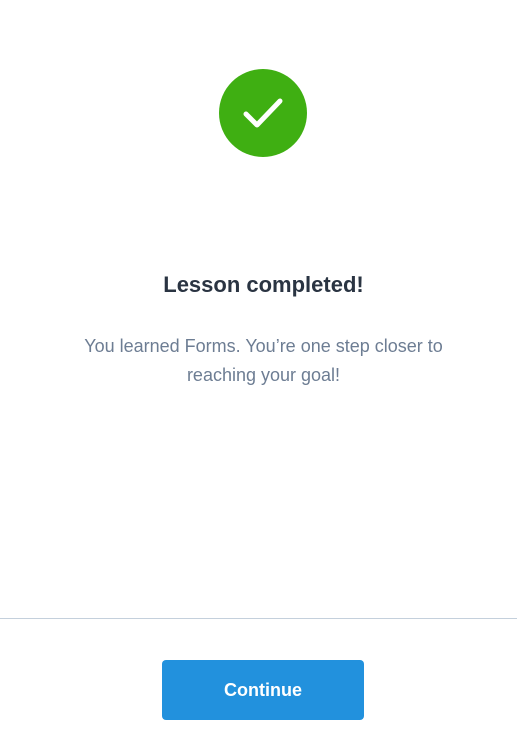 This screenshot has width=517, height=735. What do you see at coordinates (263, 690) in the screenshot?
I see `continue-button: Continue` at bounding box center [263, 690].